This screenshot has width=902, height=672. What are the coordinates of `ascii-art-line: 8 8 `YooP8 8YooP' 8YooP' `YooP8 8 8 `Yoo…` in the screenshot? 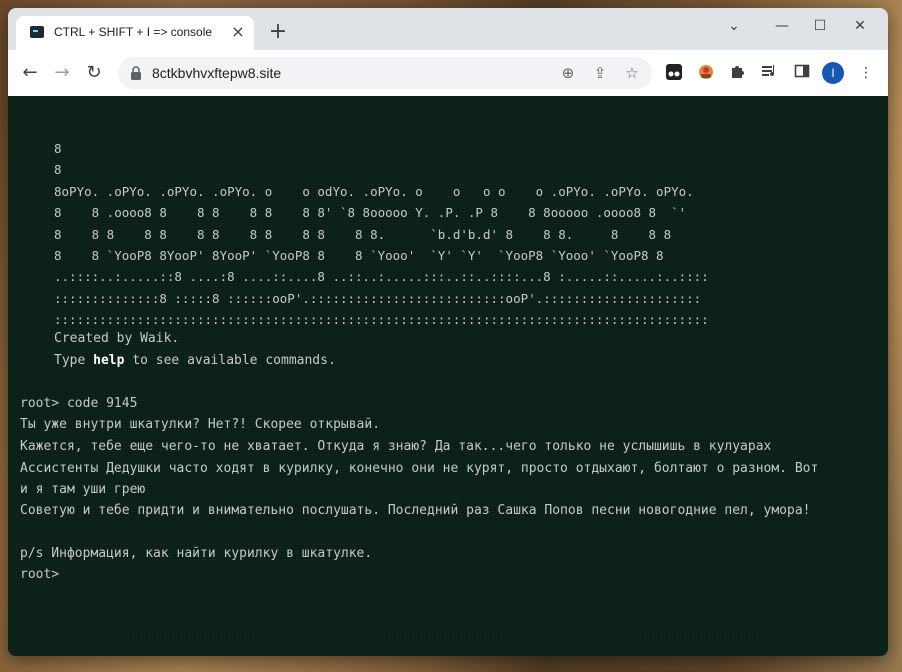 It's located at (359, 256).